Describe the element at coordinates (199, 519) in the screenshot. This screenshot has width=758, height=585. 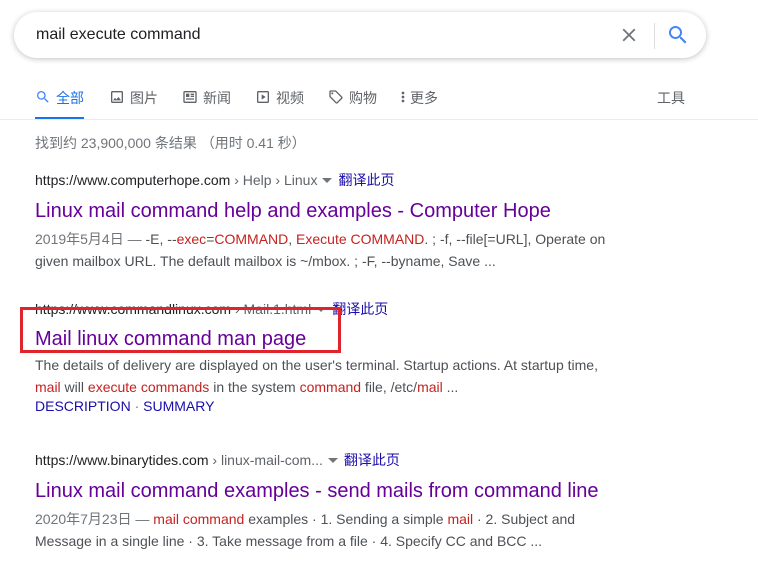
I see `snippet-highlight: mail command` at that location.